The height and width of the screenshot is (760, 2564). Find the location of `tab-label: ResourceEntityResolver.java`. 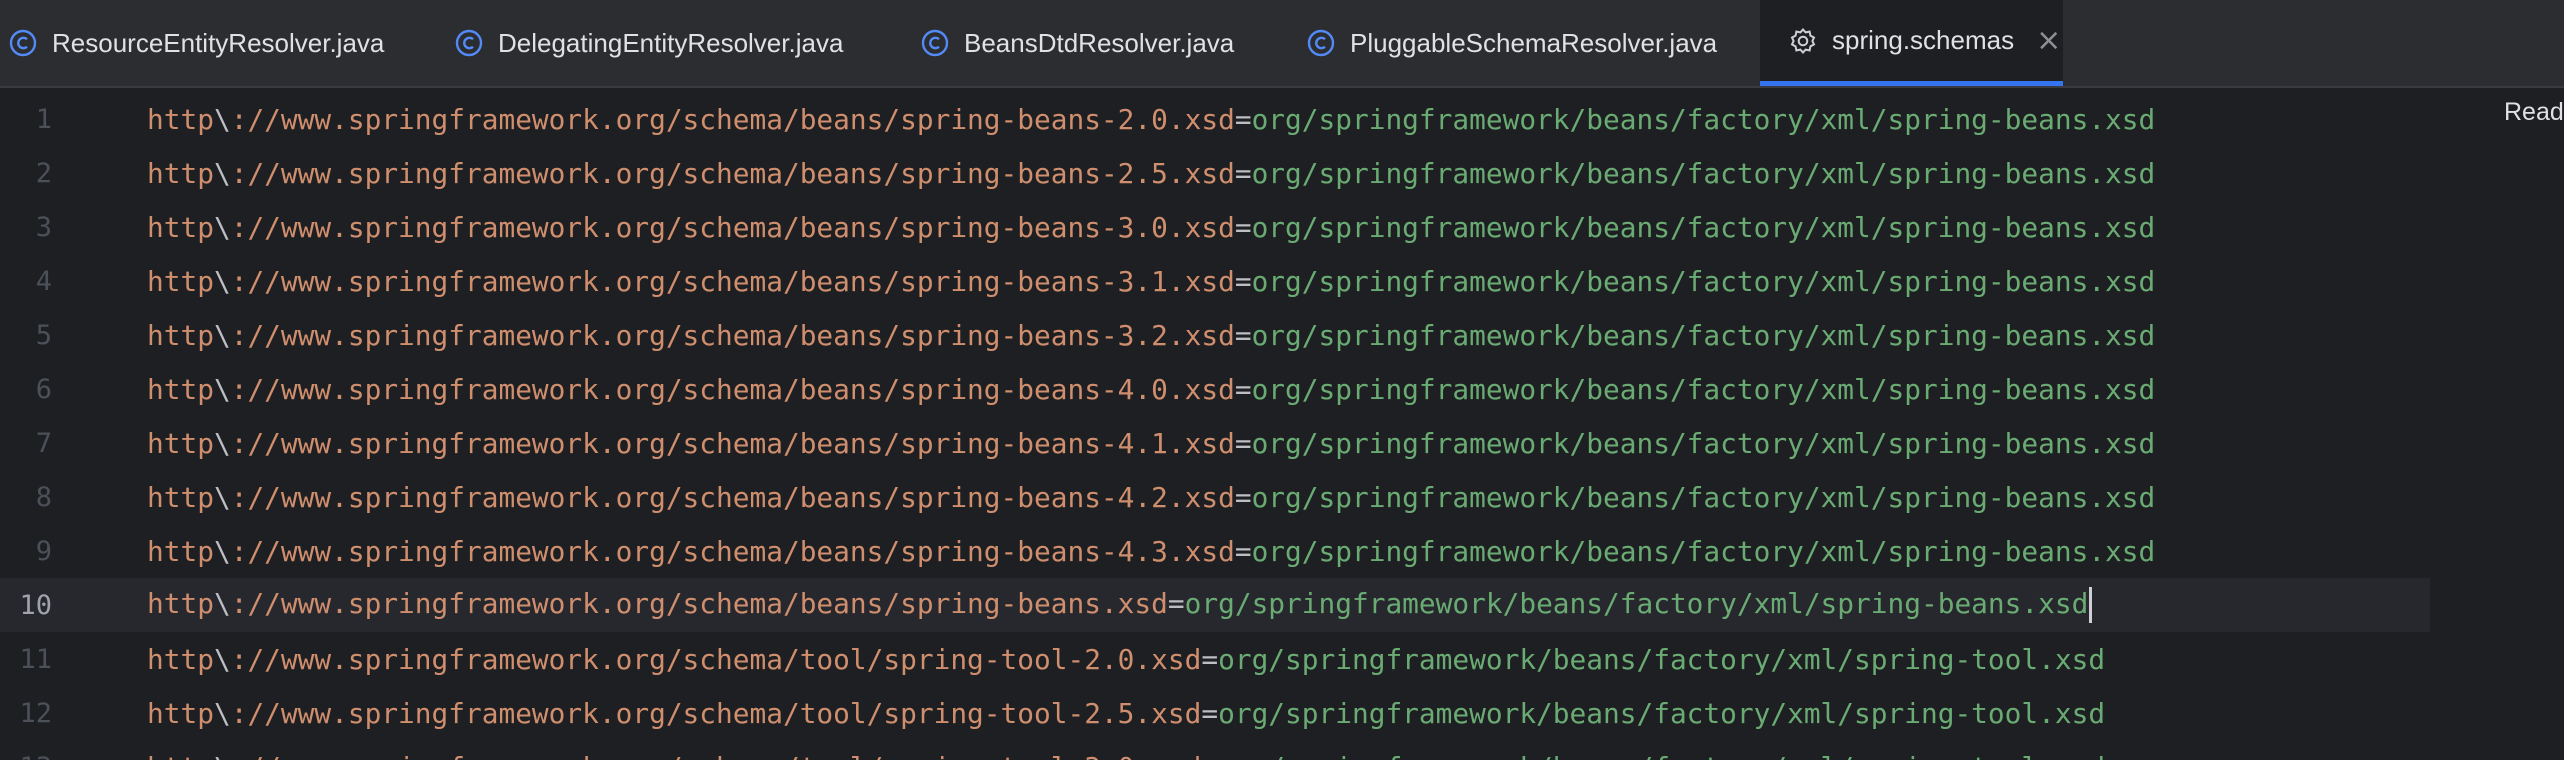

tab-label: ResourceEntityResolver.java is located at coordinates (218, 42).